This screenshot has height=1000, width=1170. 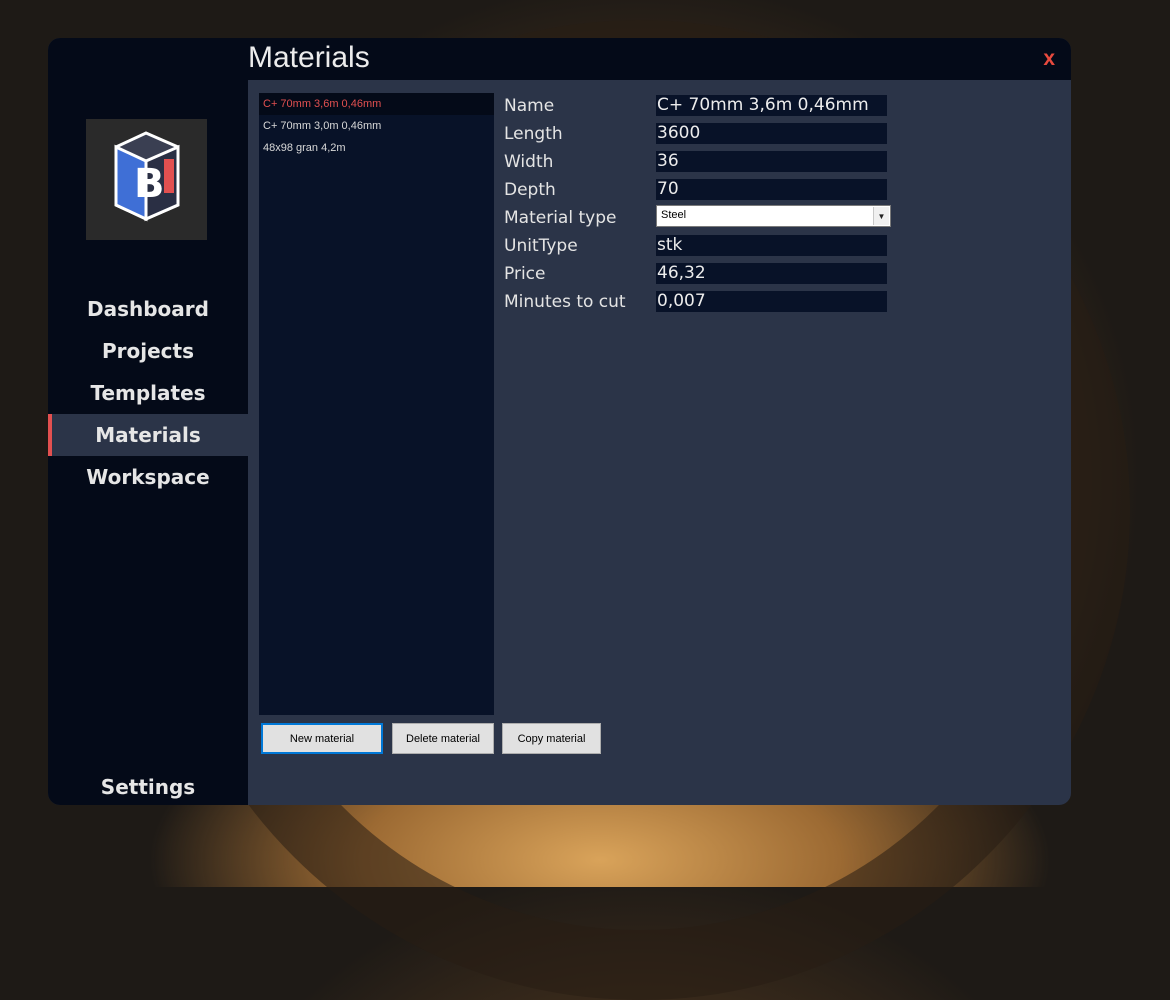 I want to click on material-type-value: Steel, so click(x=674, y=215).